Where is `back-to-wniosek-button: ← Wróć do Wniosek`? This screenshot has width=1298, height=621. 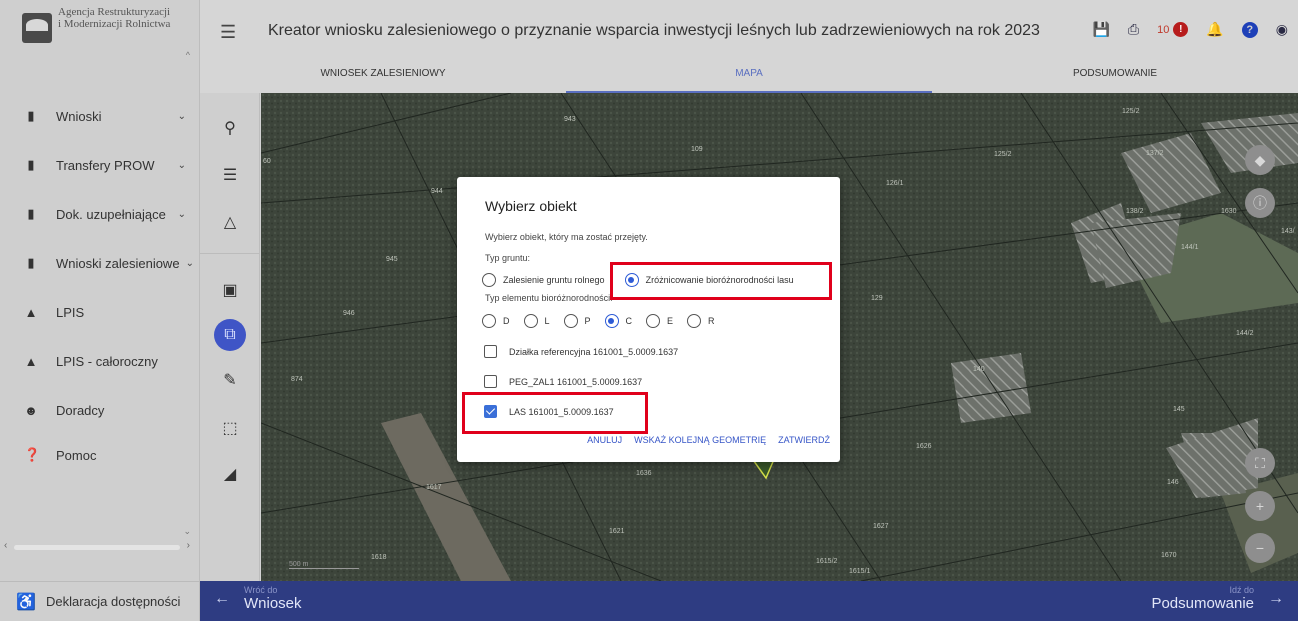 back-to-wniosek-button: ← Wróć do Wniosek is located at coordinates (258, 598).